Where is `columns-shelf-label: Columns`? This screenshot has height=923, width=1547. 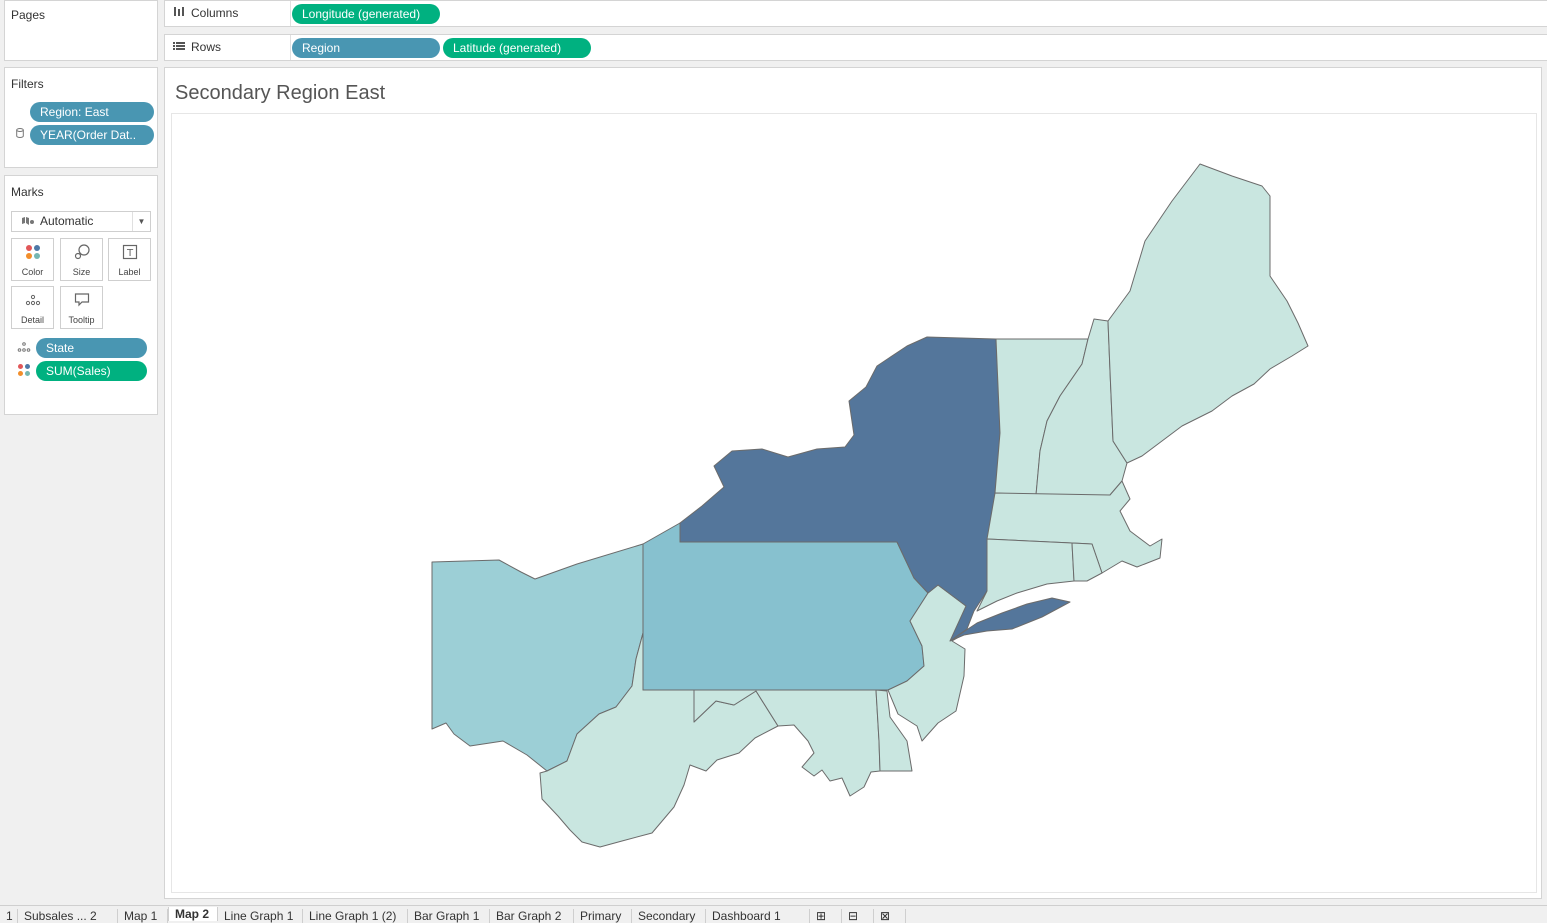
columns-shelf-label: Columns is located at coordinates (228, 13).